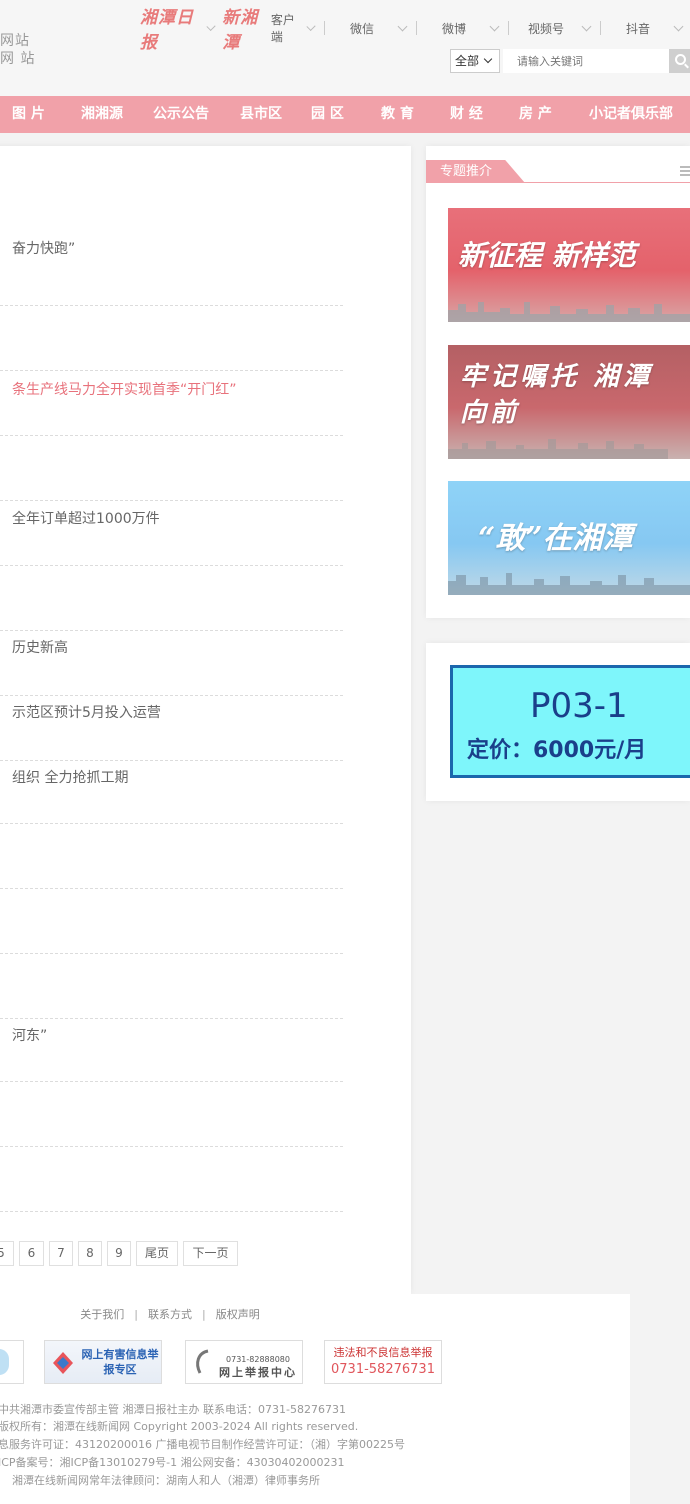 The height and width of the screenshot is (1504, 690). Describe the element at coordinates (70, 777) in the screenshot. I see `news-title: 组织 全力抢抓工期` at that location.